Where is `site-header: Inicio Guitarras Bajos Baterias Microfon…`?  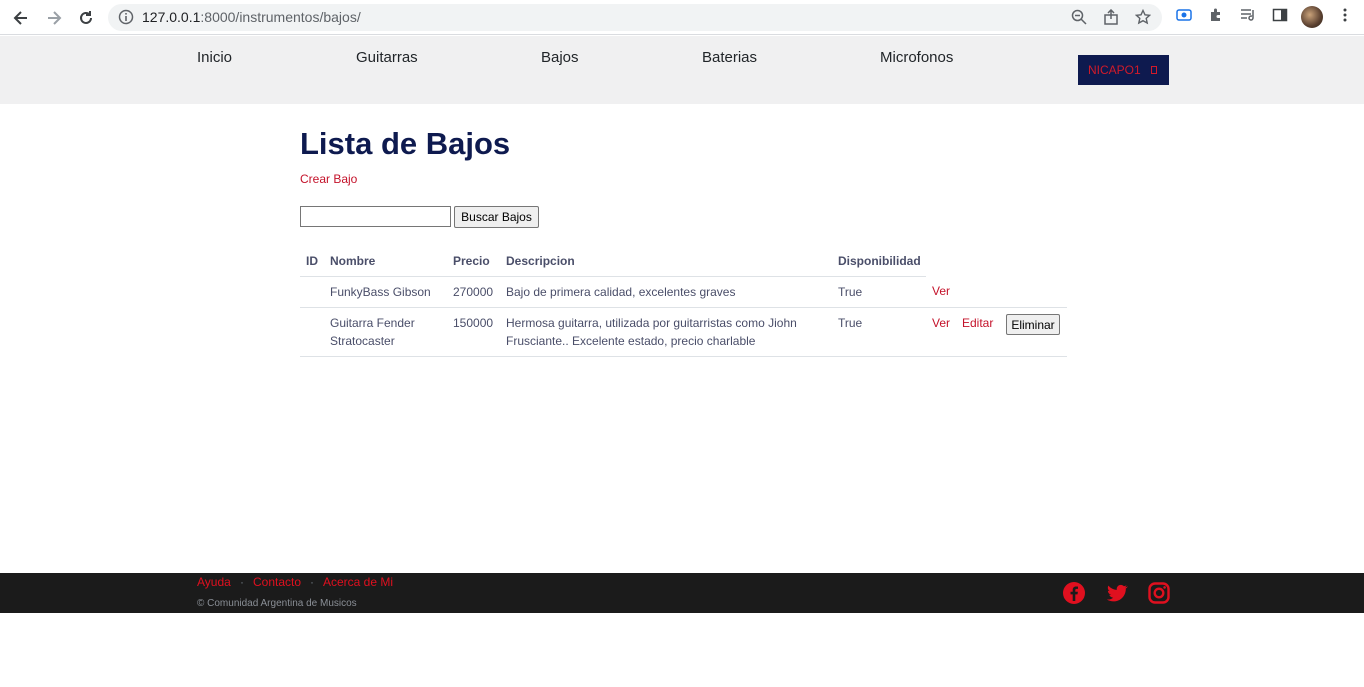
site-header: Inicio Guitarras Bajos Baterias Microfon… is located at coordinates (682, 70).